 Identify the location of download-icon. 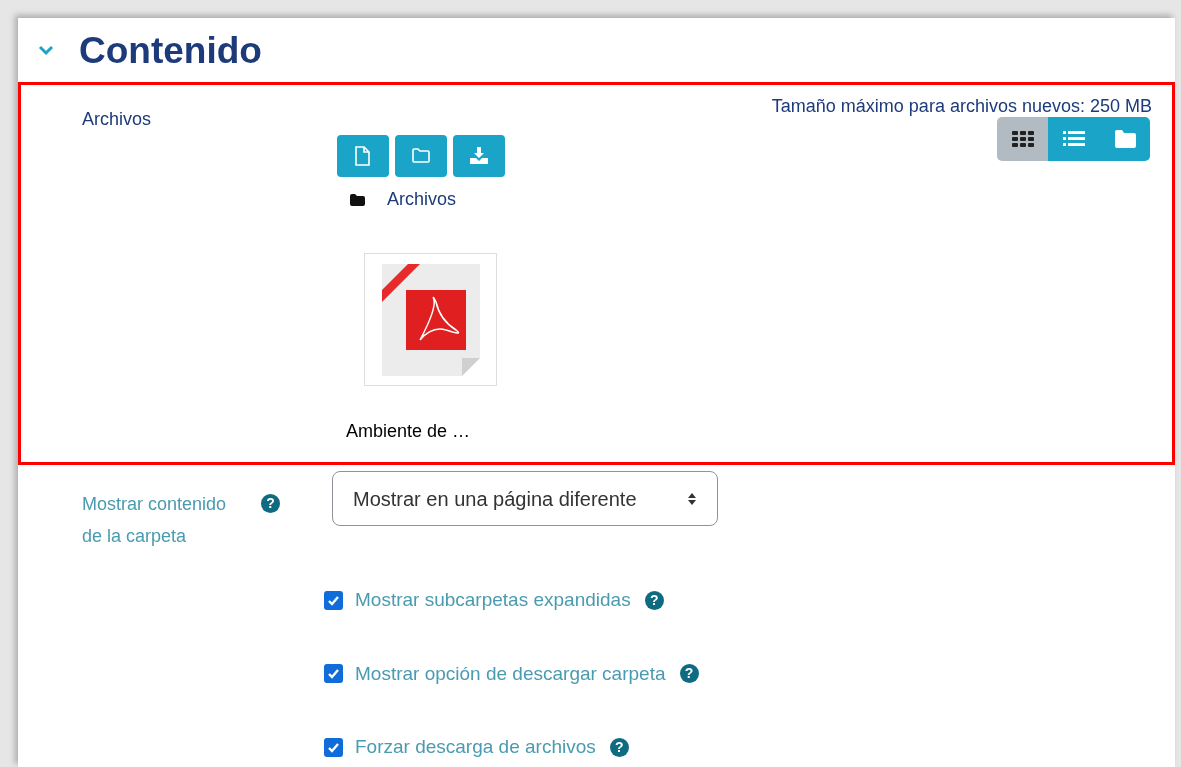
(479, 156).